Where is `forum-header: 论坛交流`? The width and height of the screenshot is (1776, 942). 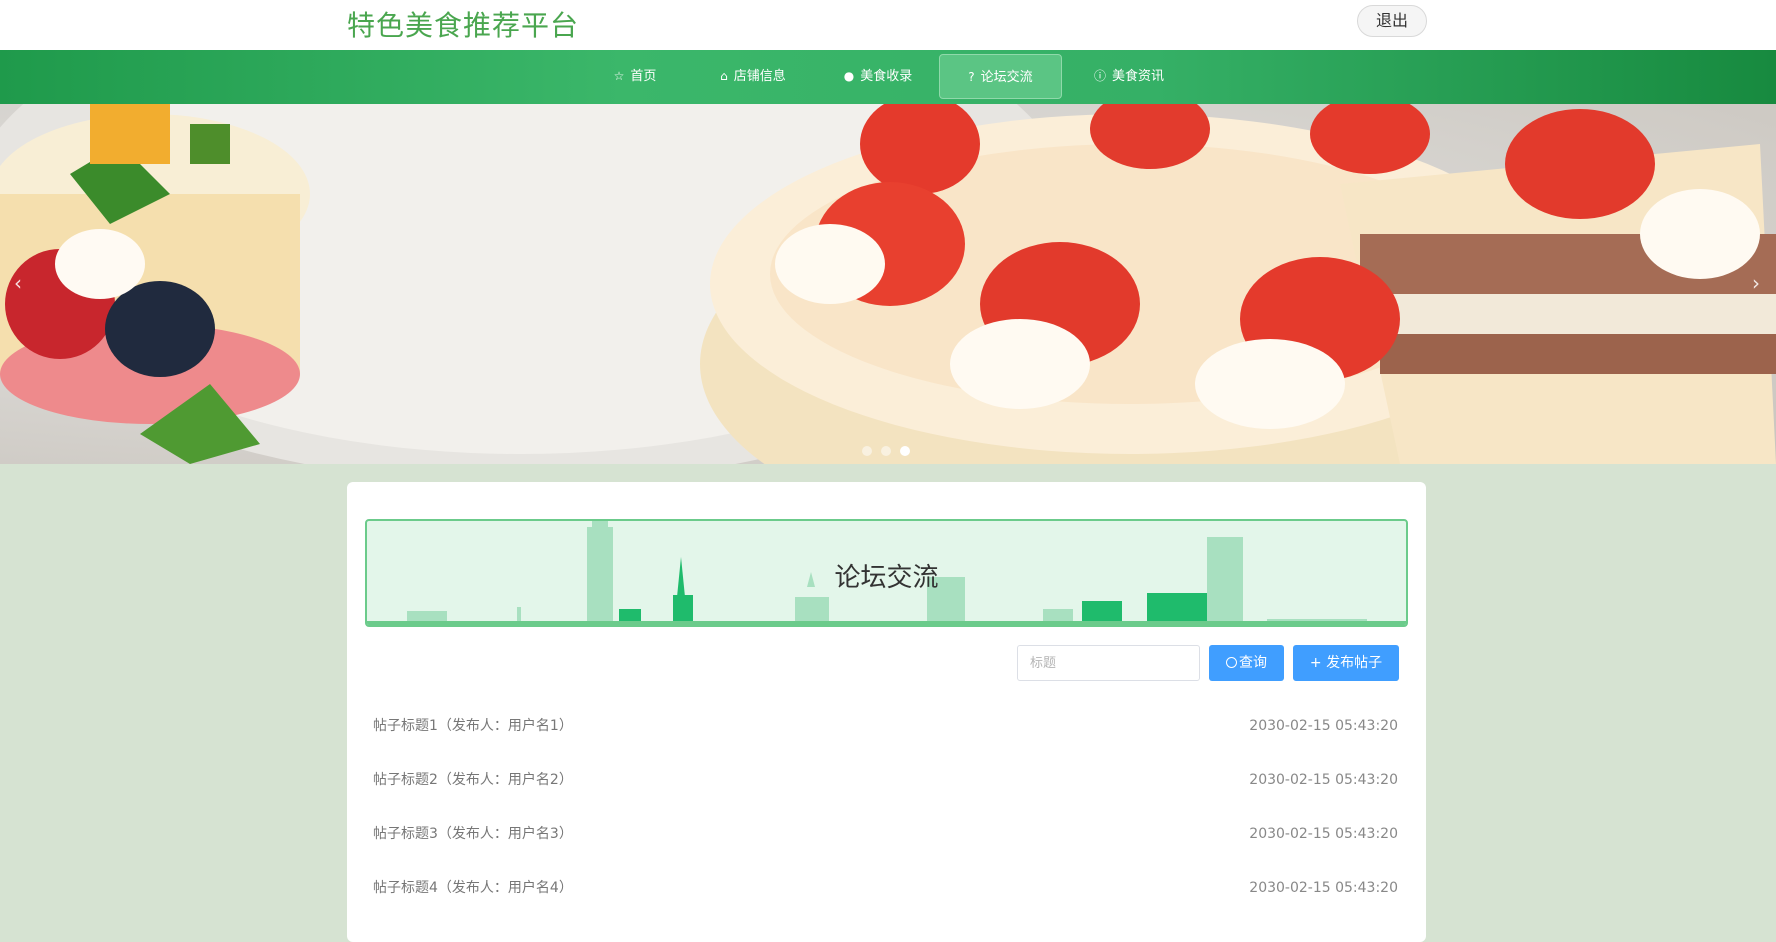
forum-header: 论坛交流 is located at coordinates (886, 573).